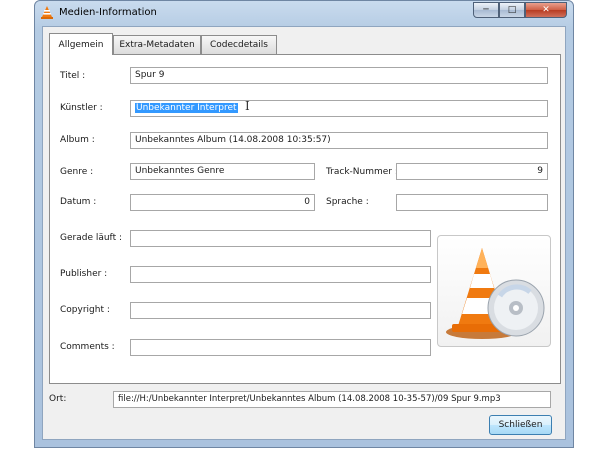 The image size is (600, 450). I want to click on maximize-button: □, so click(512, 10).